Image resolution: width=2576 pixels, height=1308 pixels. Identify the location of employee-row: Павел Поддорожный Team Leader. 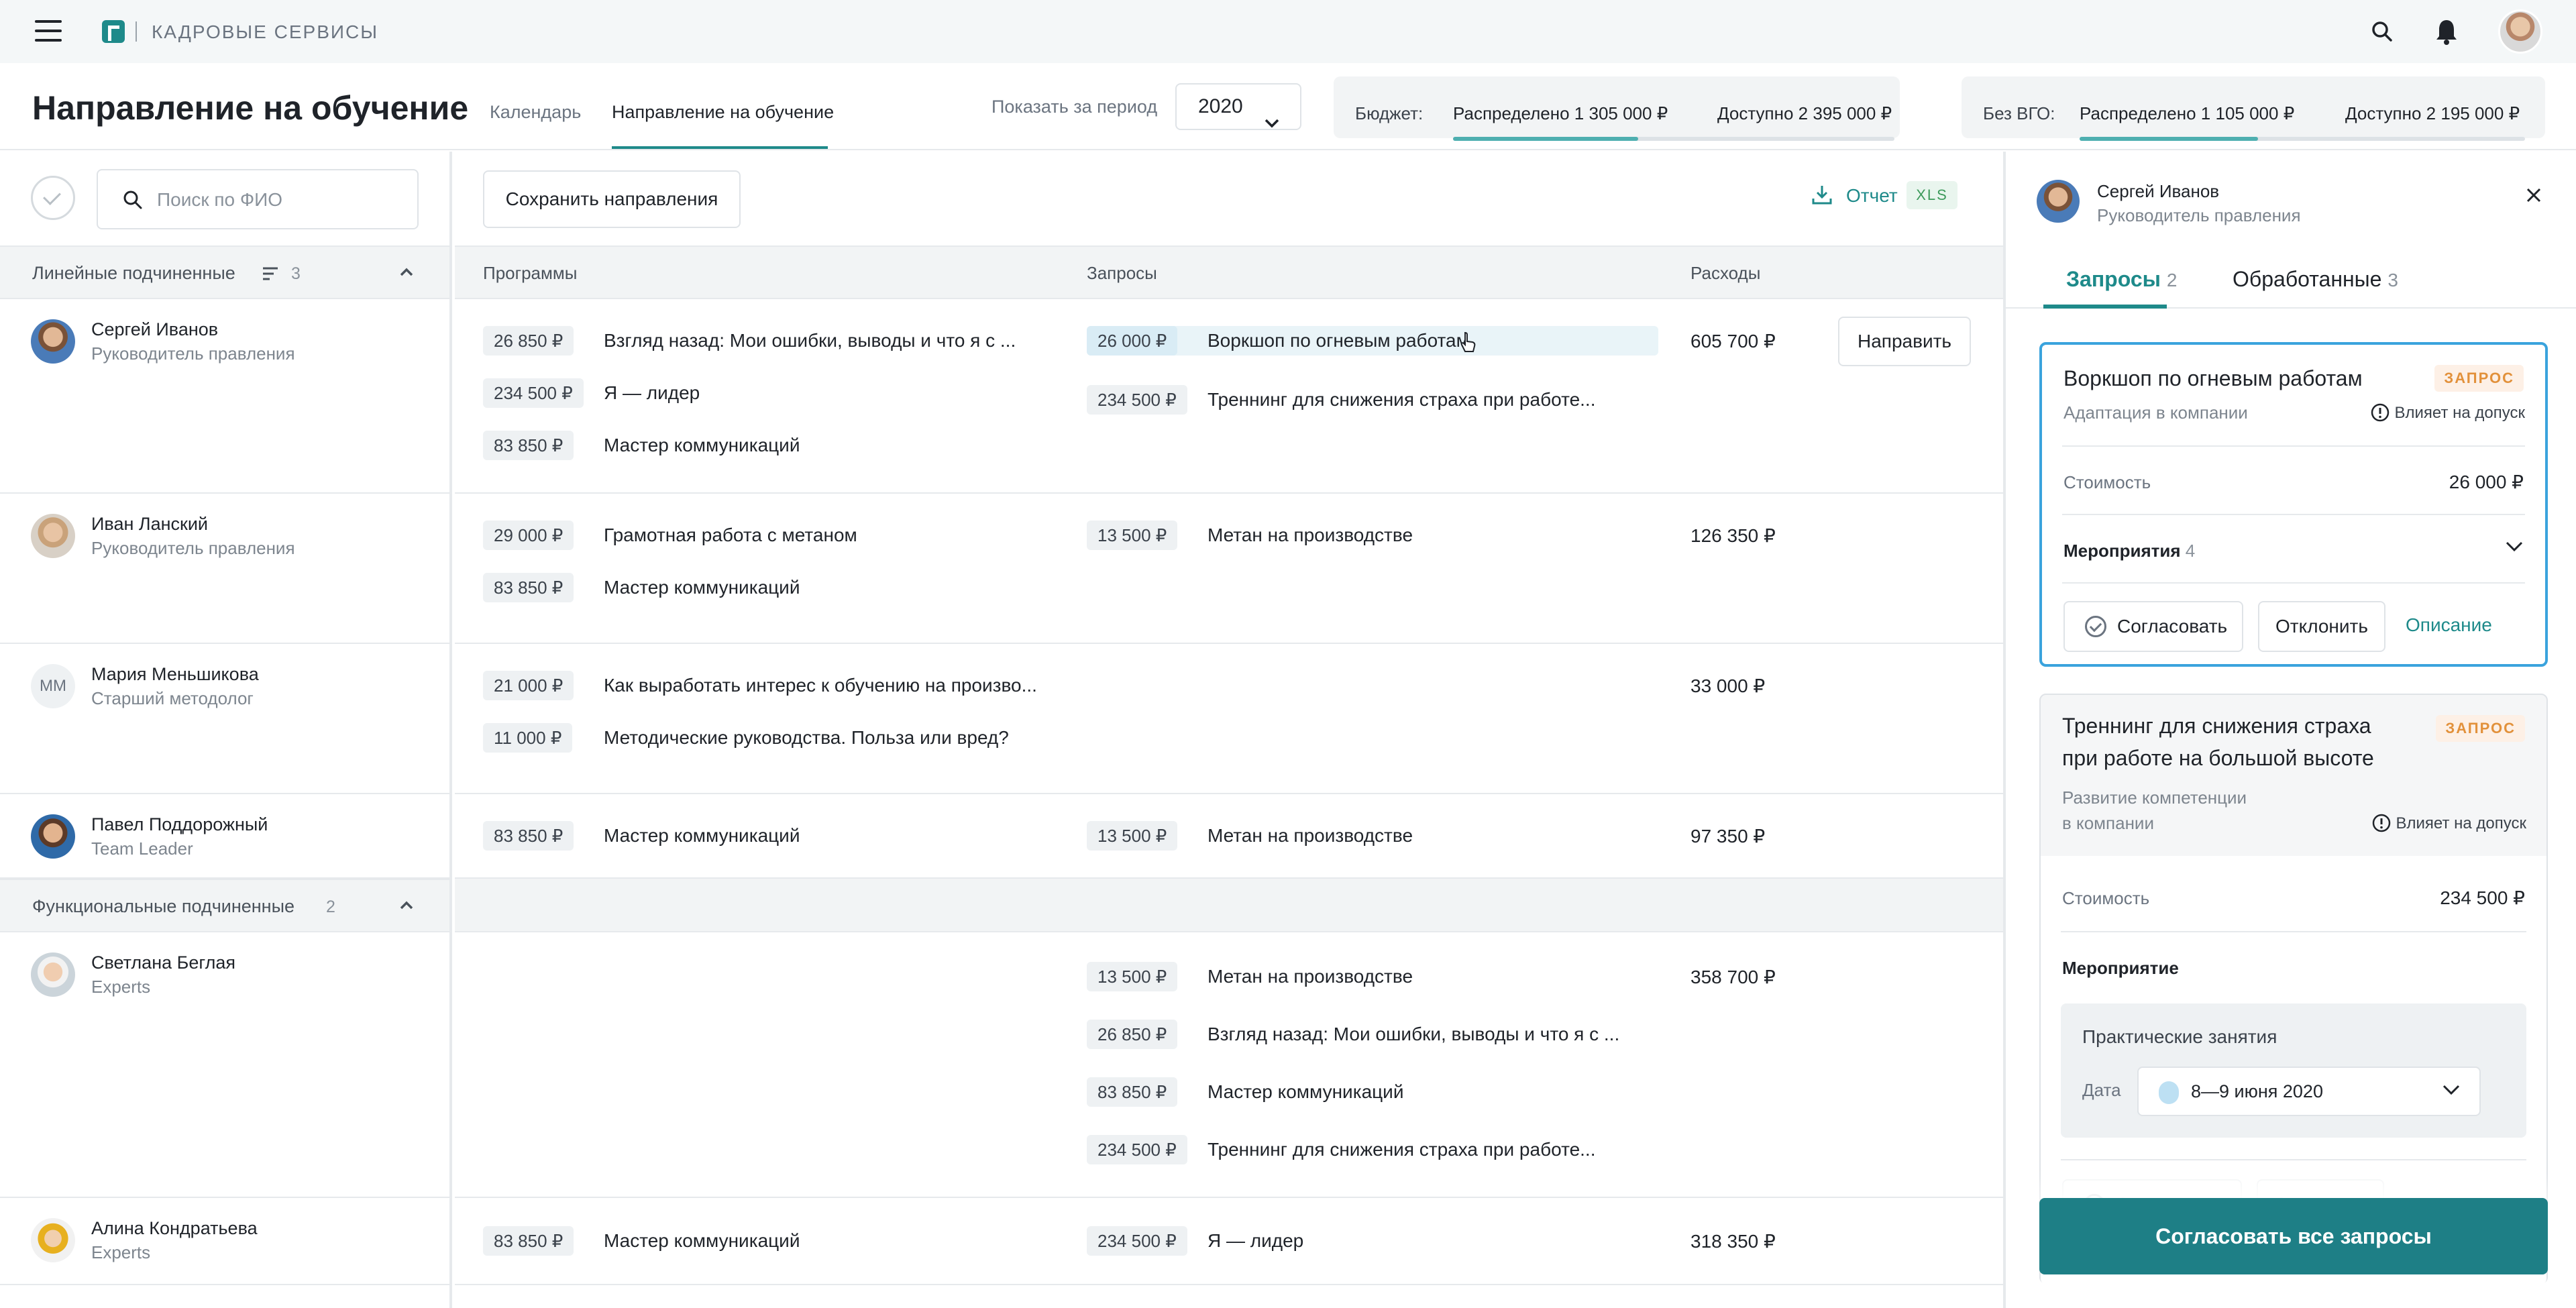
(224, 836).